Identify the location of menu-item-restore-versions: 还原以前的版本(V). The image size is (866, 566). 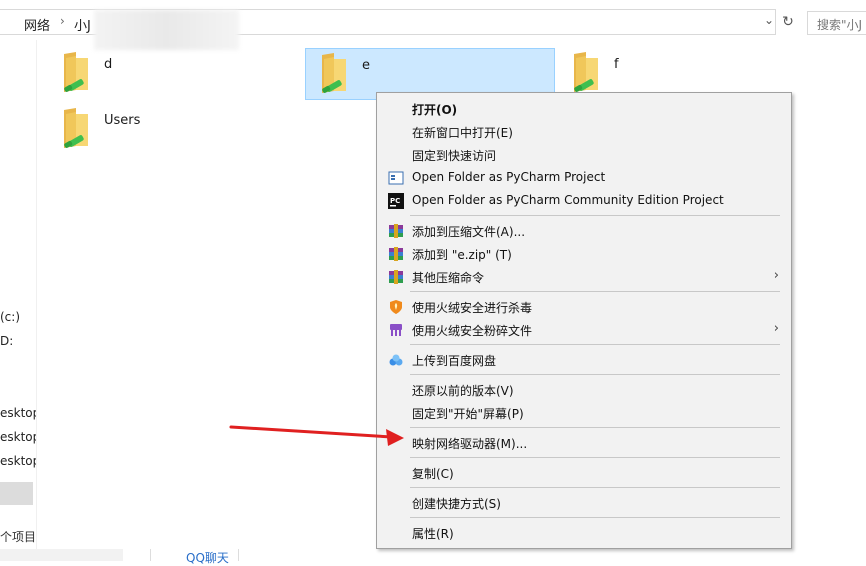
(584, 389).